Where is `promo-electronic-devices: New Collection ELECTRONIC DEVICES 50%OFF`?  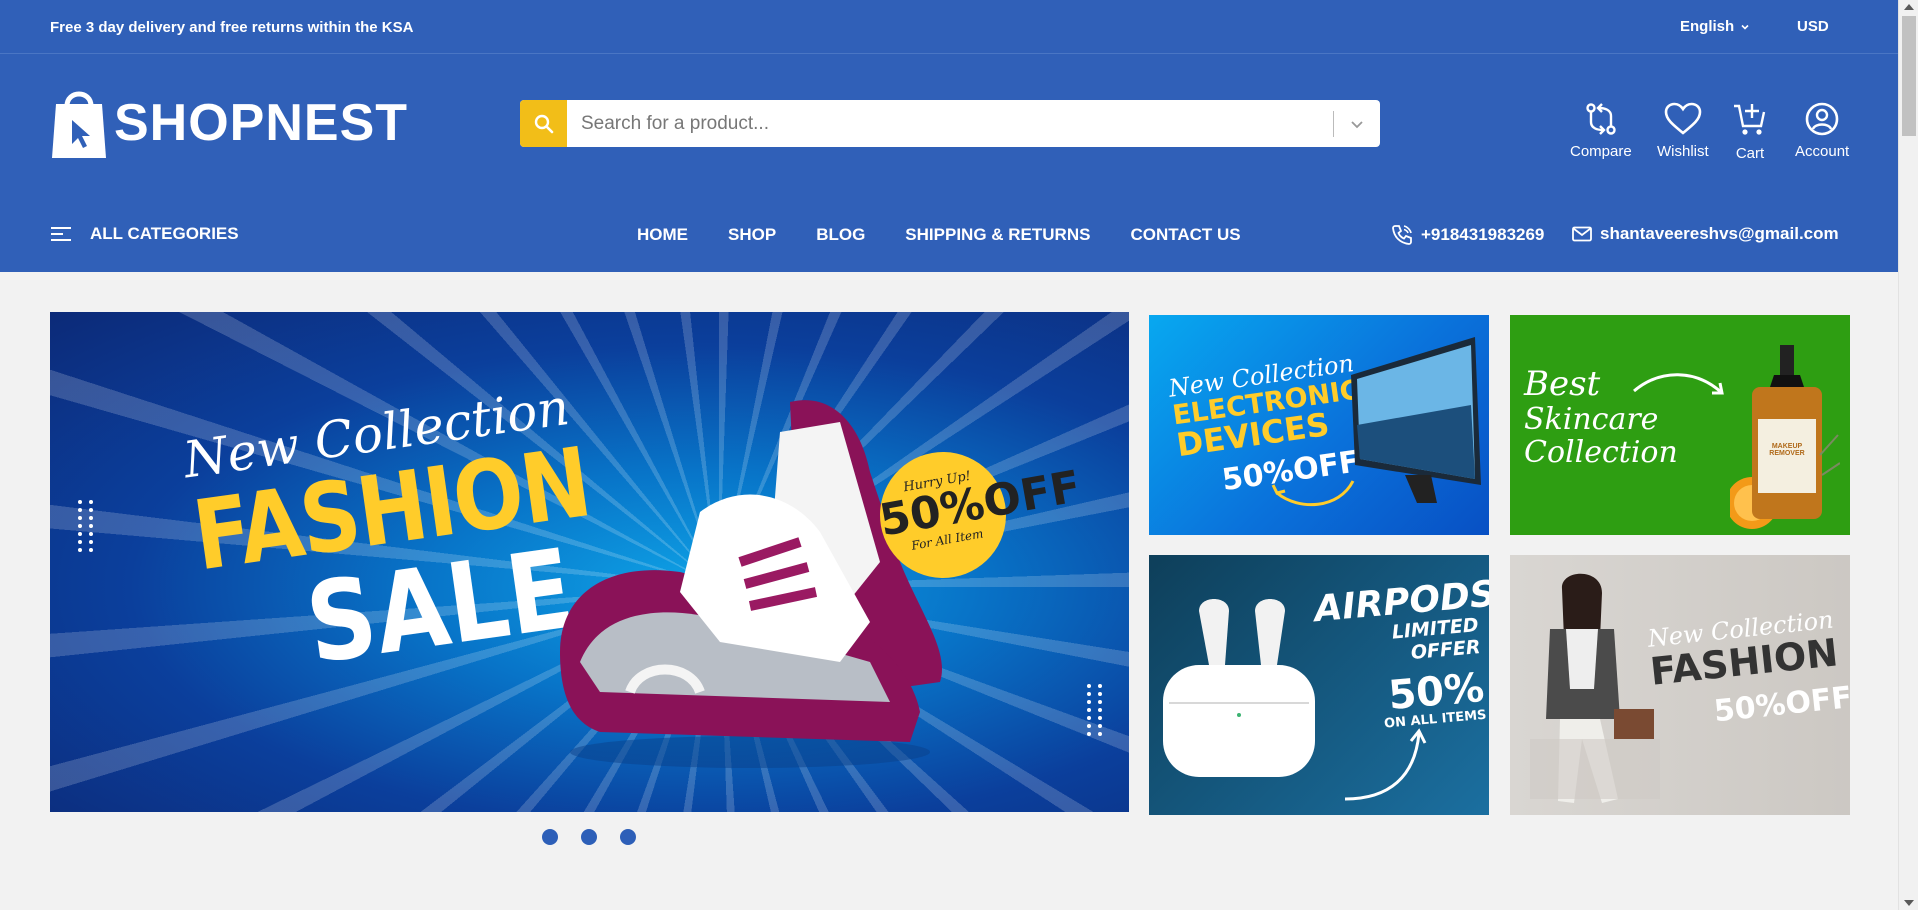 promo-electronic-devices: New Collection ELECTRONIC DEVICES 50%OFF is located at coordinates (1319, 425).